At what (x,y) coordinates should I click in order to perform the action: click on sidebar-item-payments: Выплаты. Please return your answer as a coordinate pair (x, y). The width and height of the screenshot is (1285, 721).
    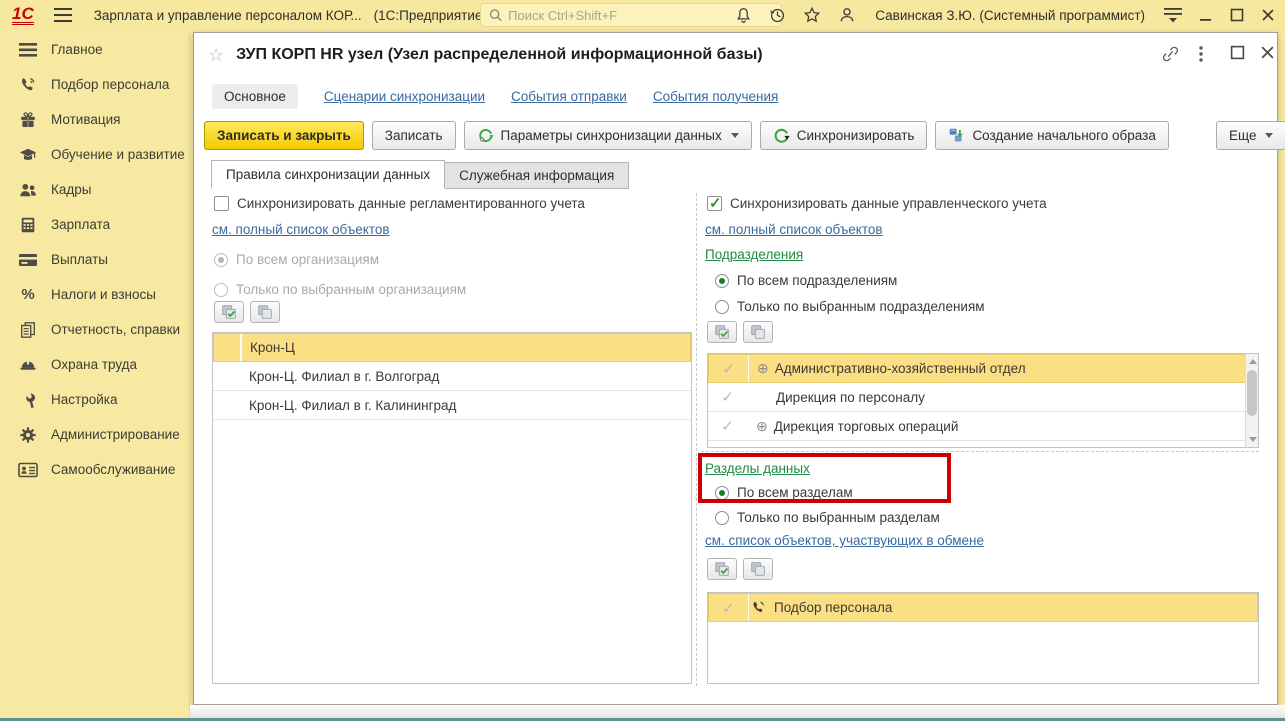
    Looking at the image, I should click on (94, 259).